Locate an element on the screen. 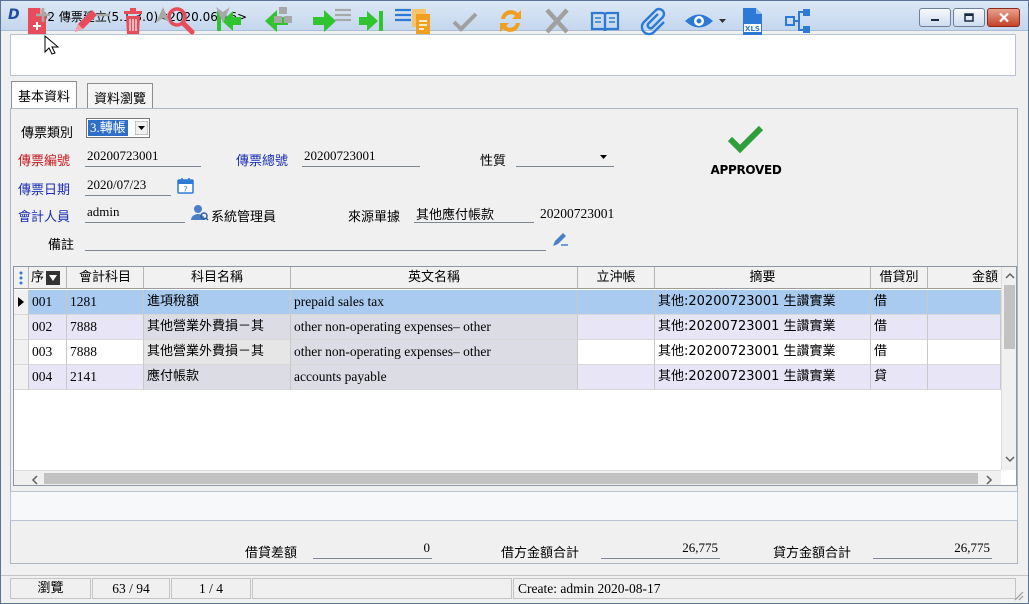 The height and width of the screenshot is (604, 1029). cancel-button is located at coordinates (557, 21).